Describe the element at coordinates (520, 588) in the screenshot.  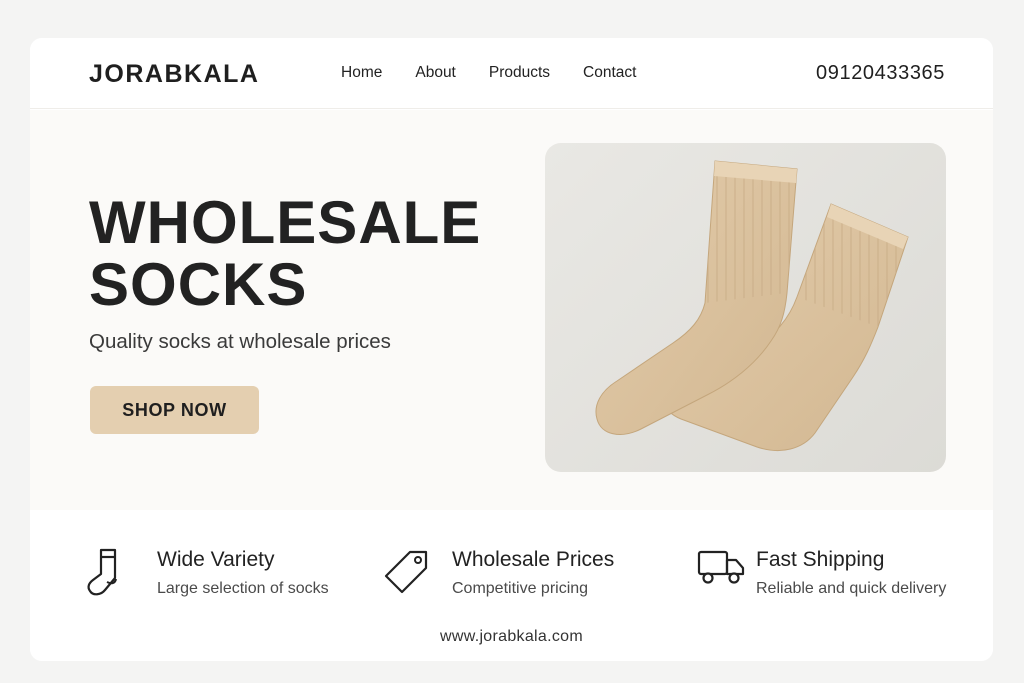
I see `feature-description: Competitive pricing` at that location.